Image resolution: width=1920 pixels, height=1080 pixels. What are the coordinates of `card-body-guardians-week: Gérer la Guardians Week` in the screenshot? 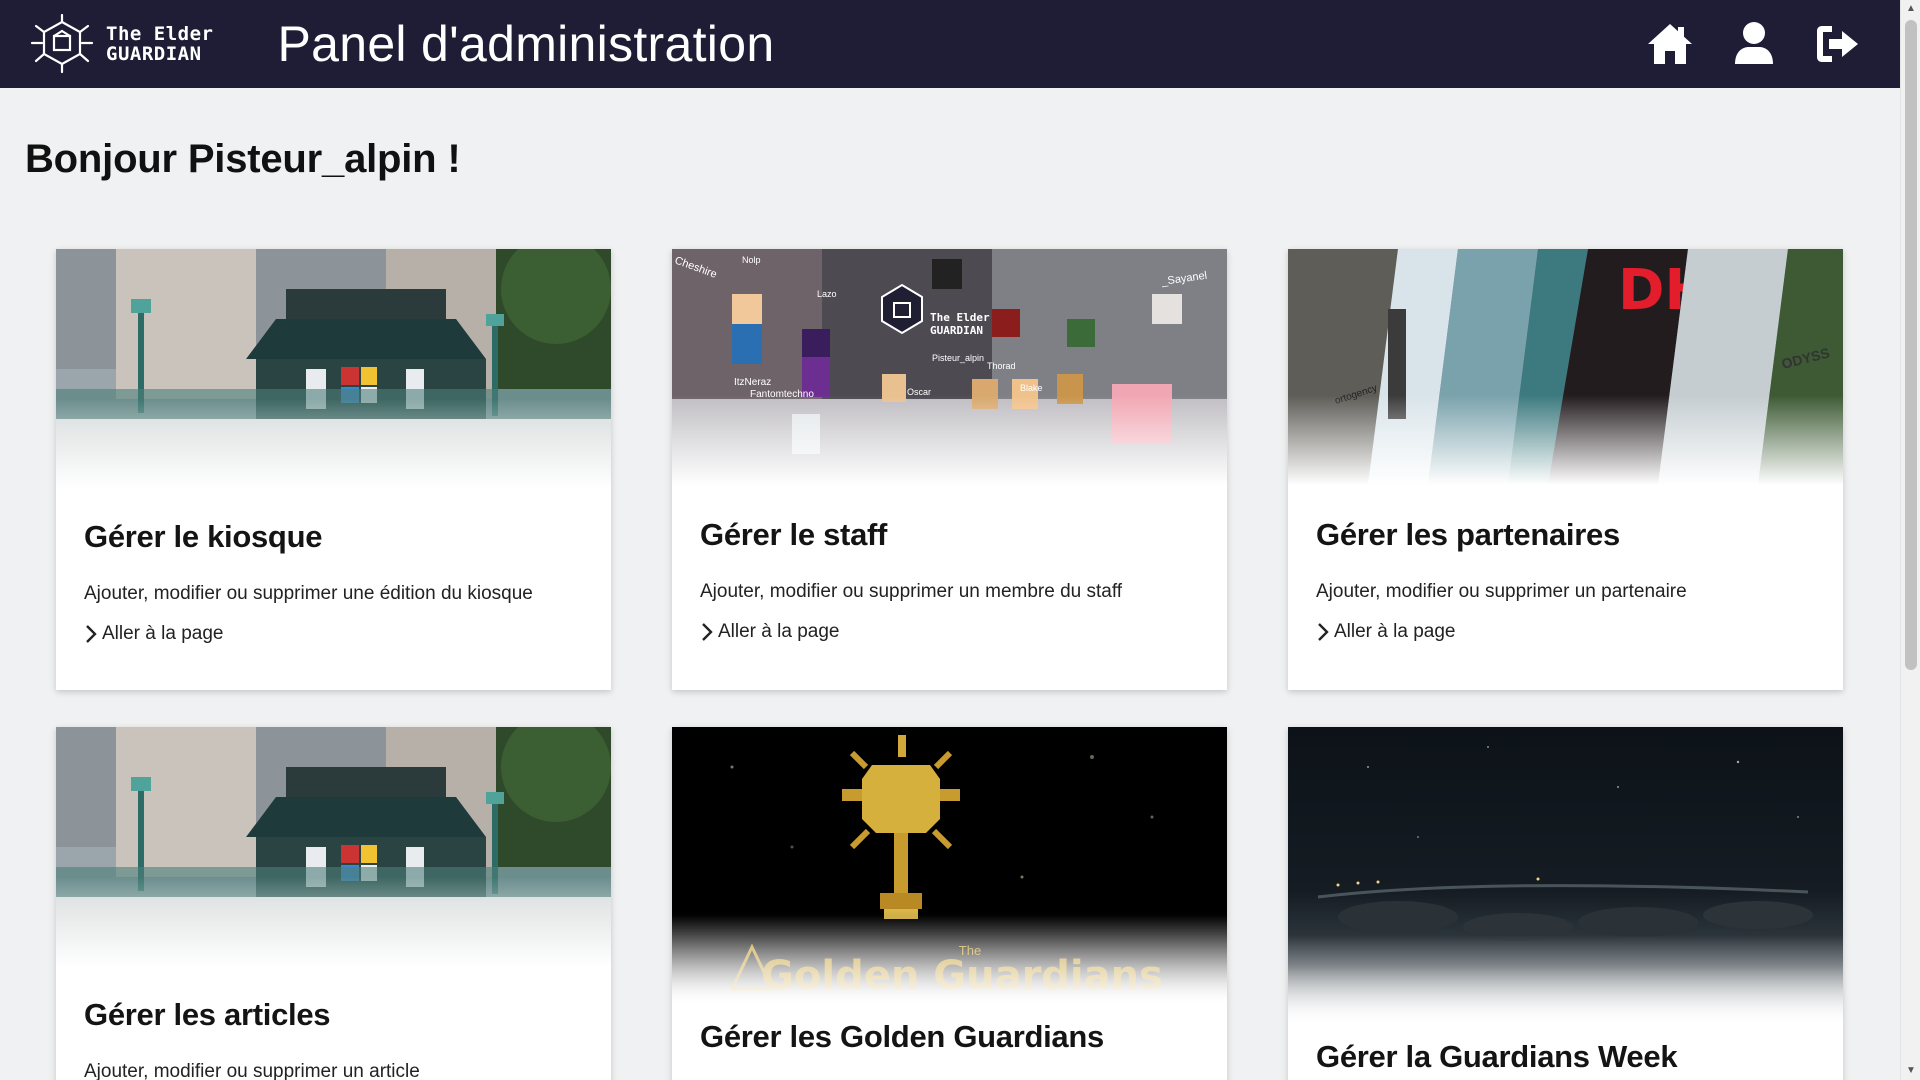 It's located at (1565, 1057).